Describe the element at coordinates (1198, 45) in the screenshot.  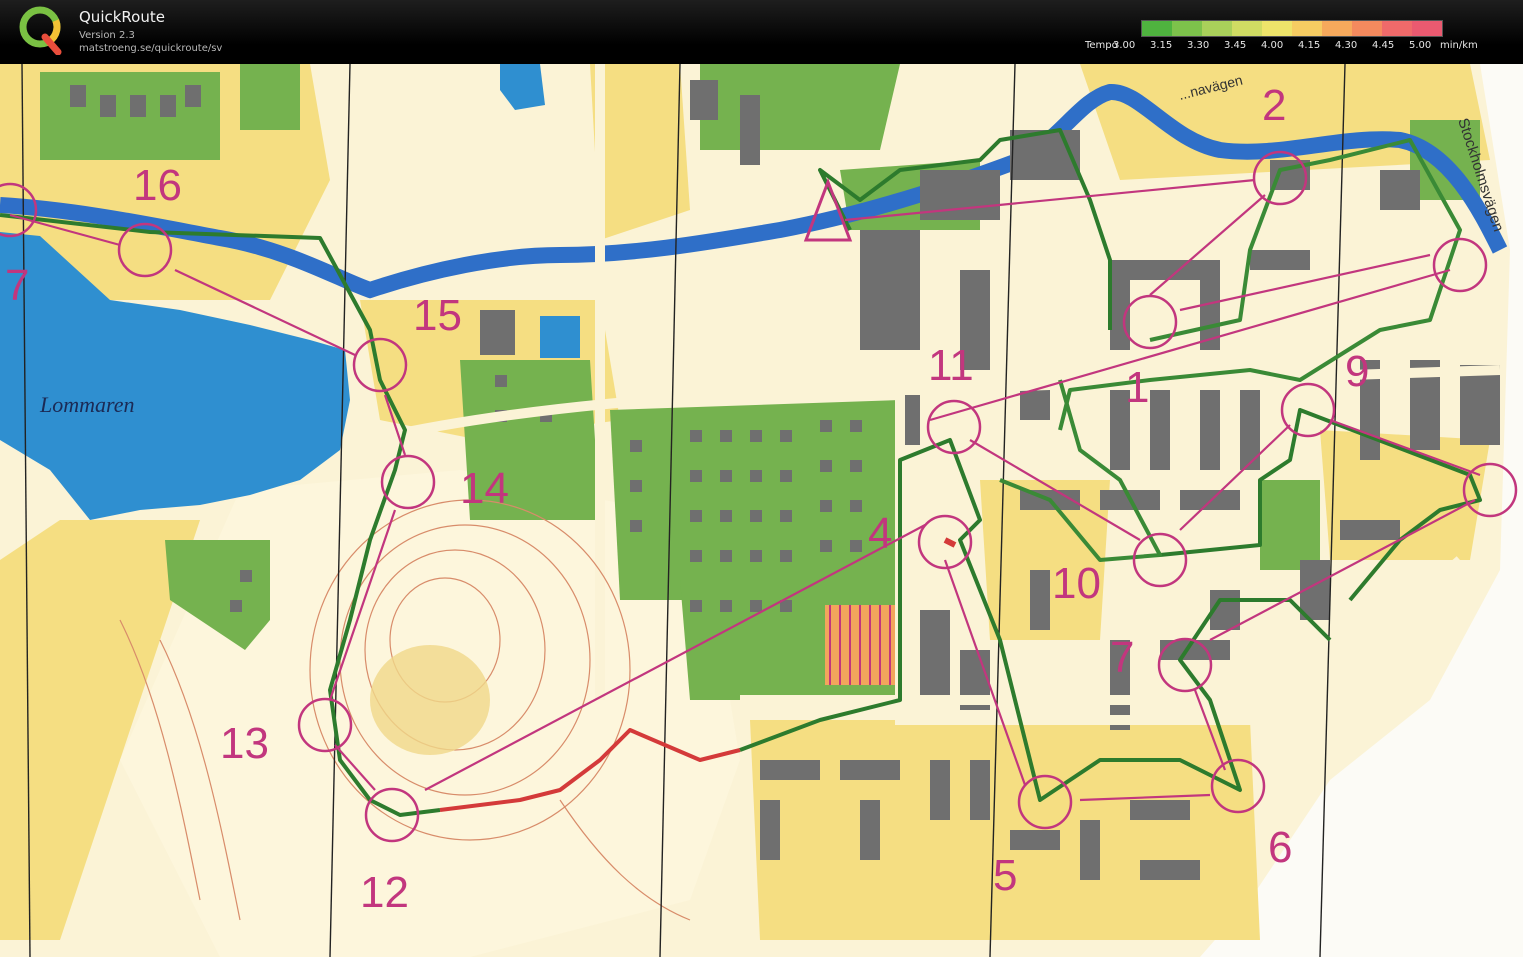
I see `legend-tick: 3.30` at that location.